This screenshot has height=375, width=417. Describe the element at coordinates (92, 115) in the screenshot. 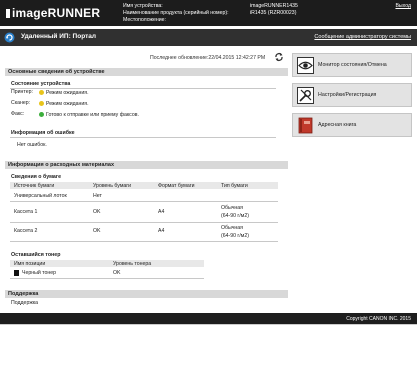

I see `fax-status-text: Готово к отправке или приему факсов.` at that location.